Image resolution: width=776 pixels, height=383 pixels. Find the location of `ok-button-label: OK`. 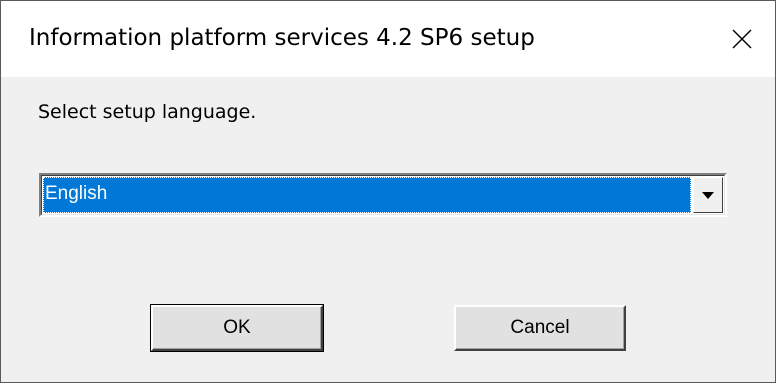

ok-button-label: OK is located at coordinates (237, 327).